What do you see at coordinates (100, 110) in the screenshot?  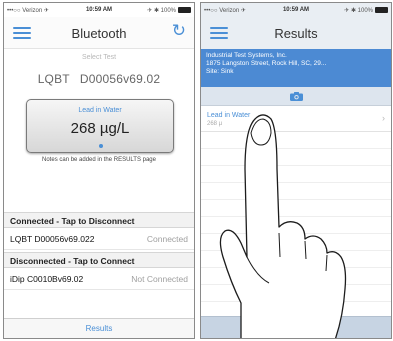 I see `result-label: Lead in Water` at bounding box center [100, 110].